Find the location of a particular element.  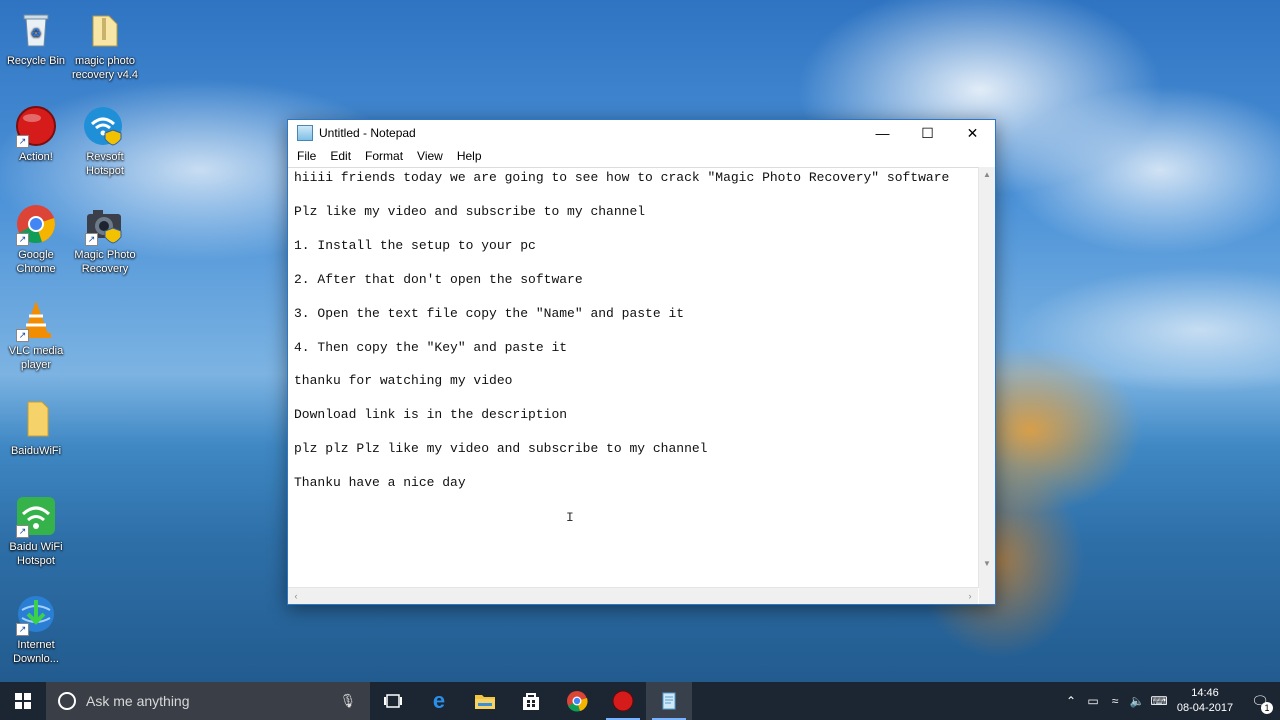

chrome-icon: ↗ is located at coordinates (36, 224).